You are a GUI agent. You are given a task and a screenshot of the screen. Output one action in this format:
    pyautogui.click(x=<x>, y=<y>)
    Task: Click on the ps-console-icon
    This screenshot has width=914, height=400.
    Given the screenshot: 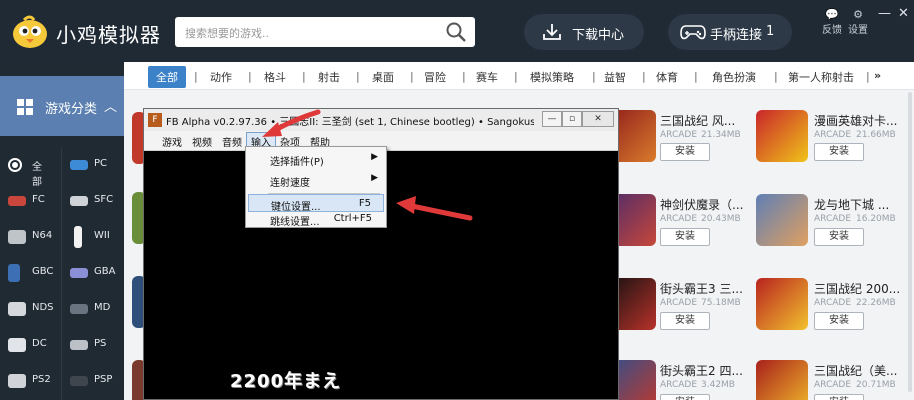 What is the action you would take?
    pyautogui.click(x=79, y=345)
    